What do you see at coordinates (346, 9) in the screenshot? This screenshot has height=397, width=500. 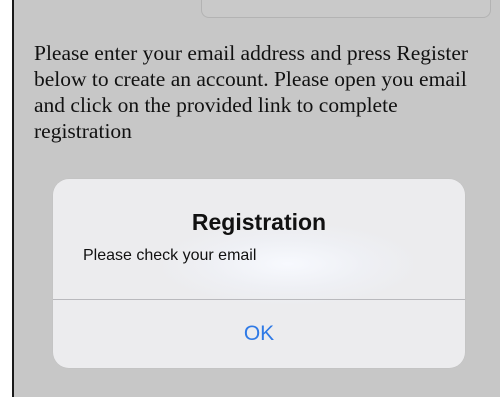 I see `email-input` at bounding box center [346, 9].